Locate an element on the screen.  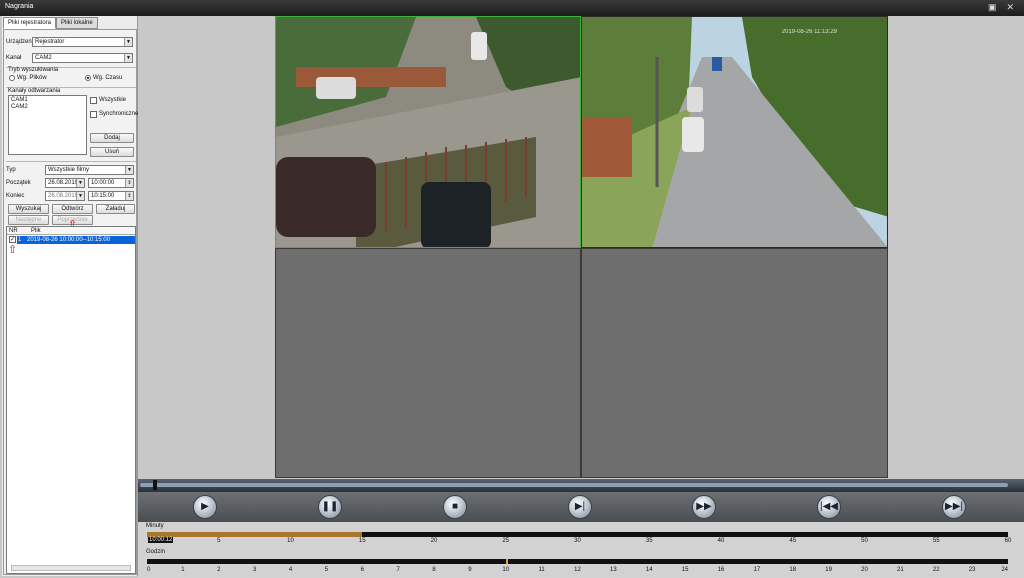
minute-tick: 55 is located at coordinates (936, 541).